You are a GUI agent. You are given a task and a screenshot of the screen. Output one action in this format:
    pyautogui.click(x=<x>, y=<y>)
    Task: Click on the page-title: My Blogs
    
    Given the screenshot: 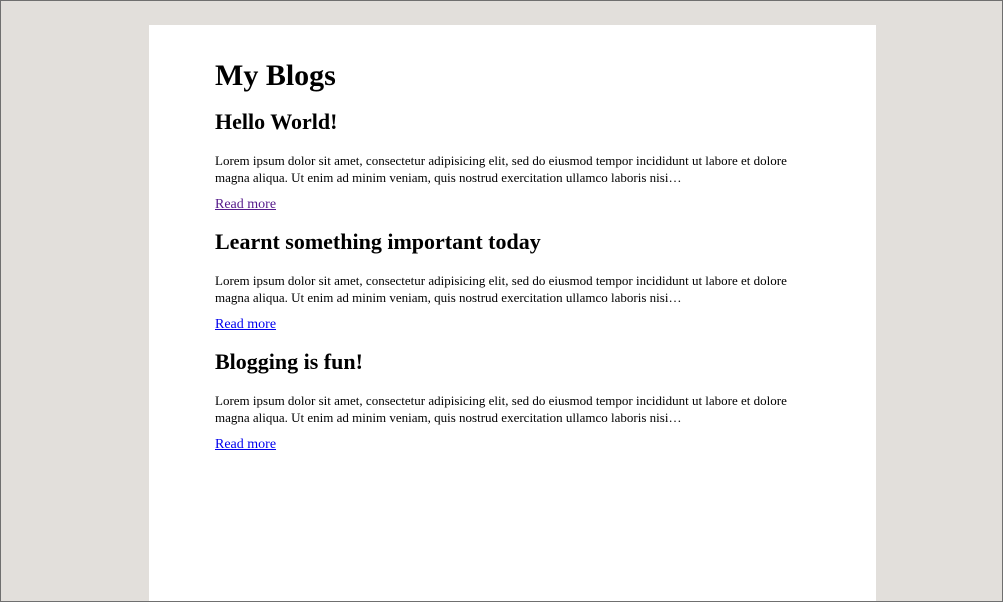 What is the action you would take?
    pyautogui.click(x=275, y=75)
    